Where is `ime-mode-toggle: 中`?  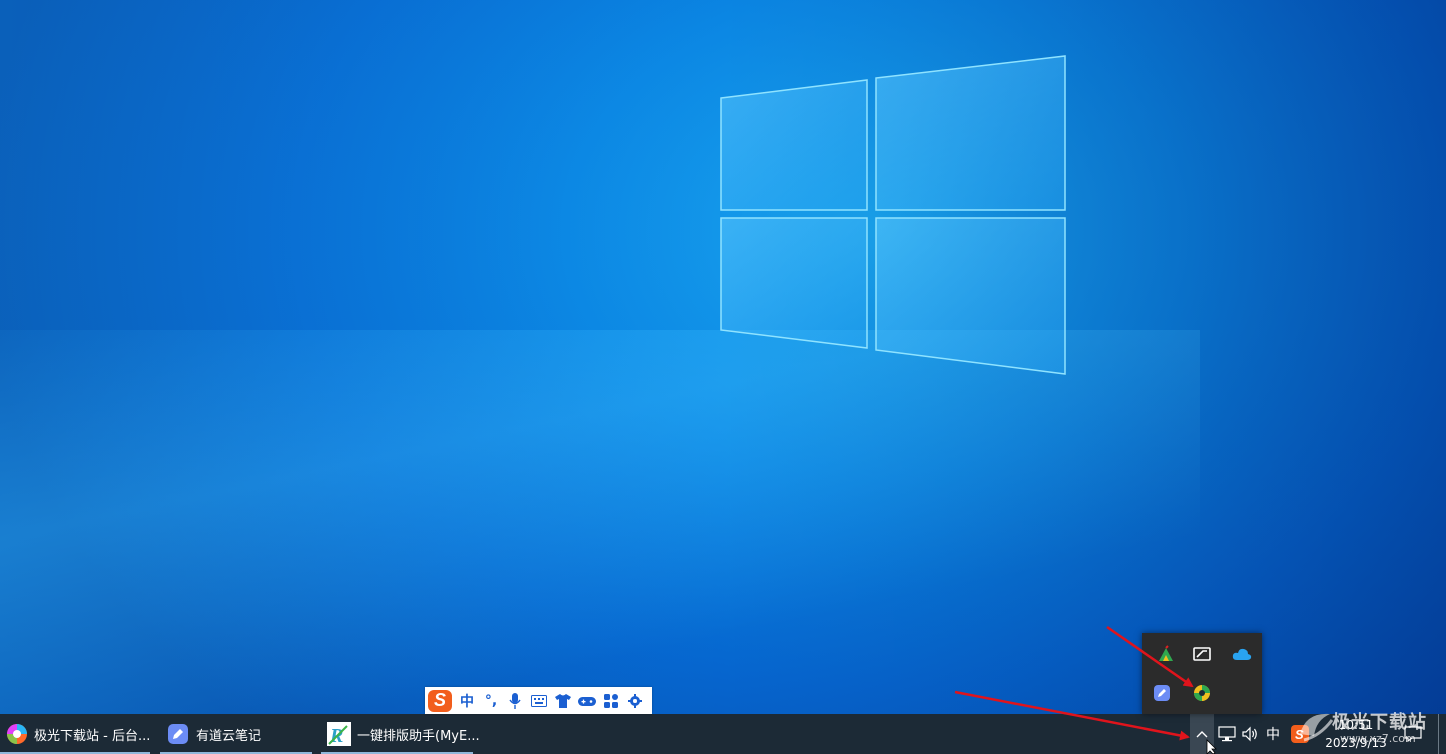 ime-mode-toggle: 中 is located at coordinates (467, 700).